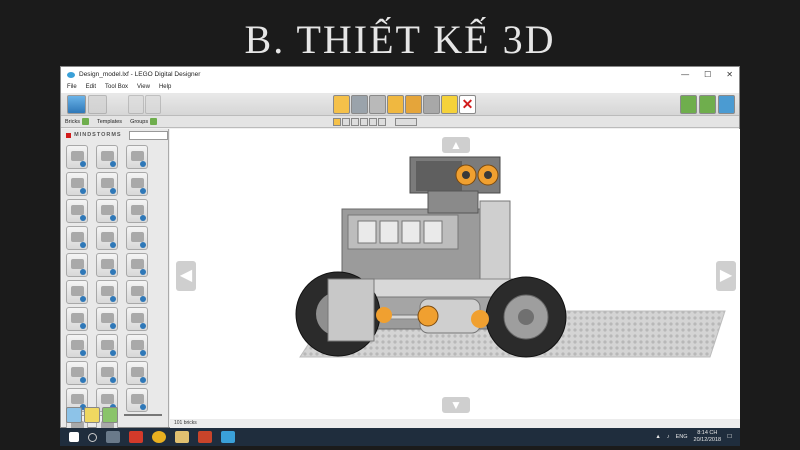 Image resolution: width=800 pixels, height=450 pixels. Describe the element at coordinates (707, 433) in the screenshot. I see `clock-time: 8:14 CH` at that location.